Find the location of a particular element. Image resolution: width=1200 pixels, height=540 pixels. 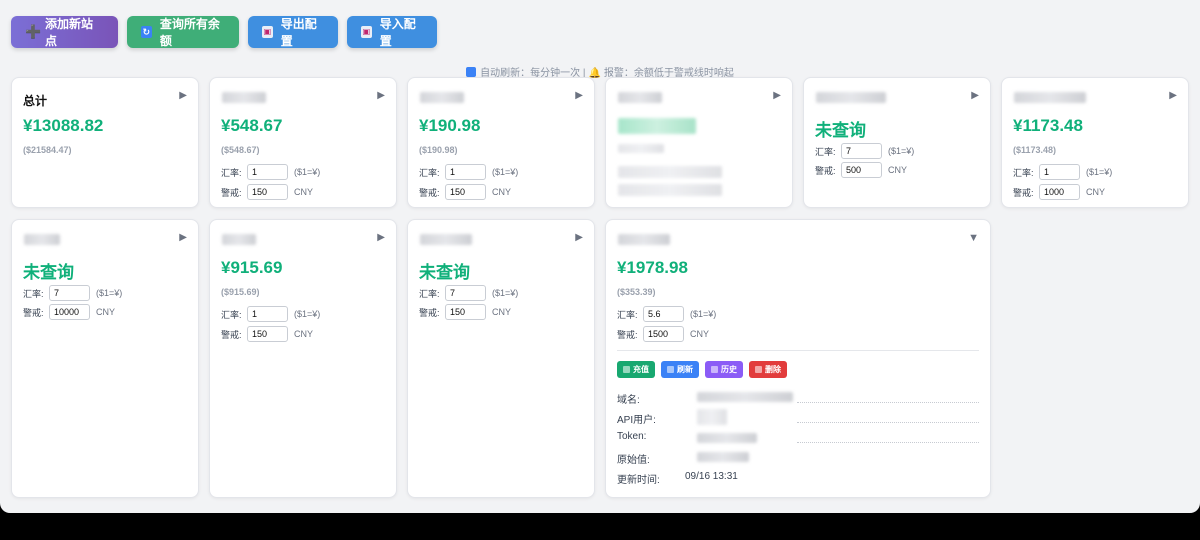

add-site-label: 添加新站点 is located at coordinates (69, 32).